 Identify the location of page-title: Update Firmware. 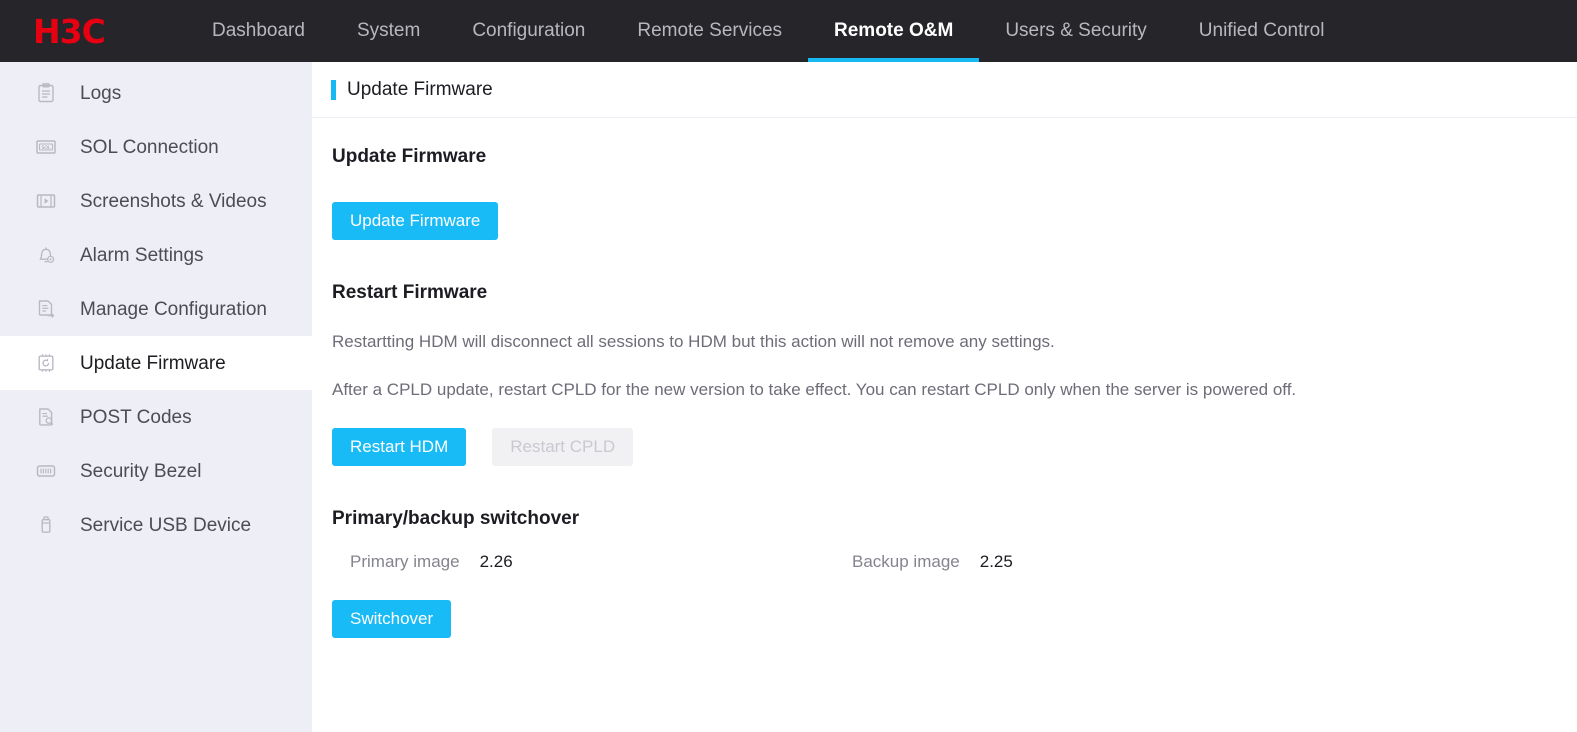
(420, 89).